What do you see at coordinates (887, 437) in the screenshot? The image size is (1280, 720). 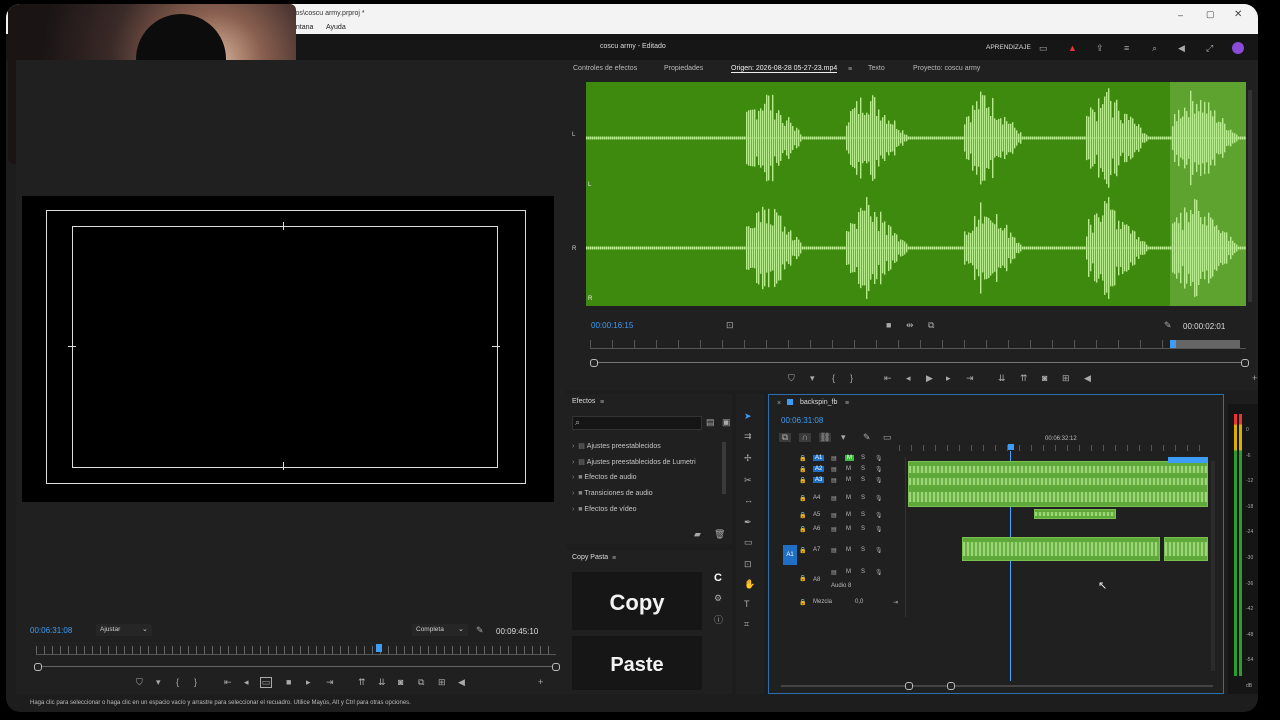 I see `captions-icon: ▭` at bounding box center [887, 437].